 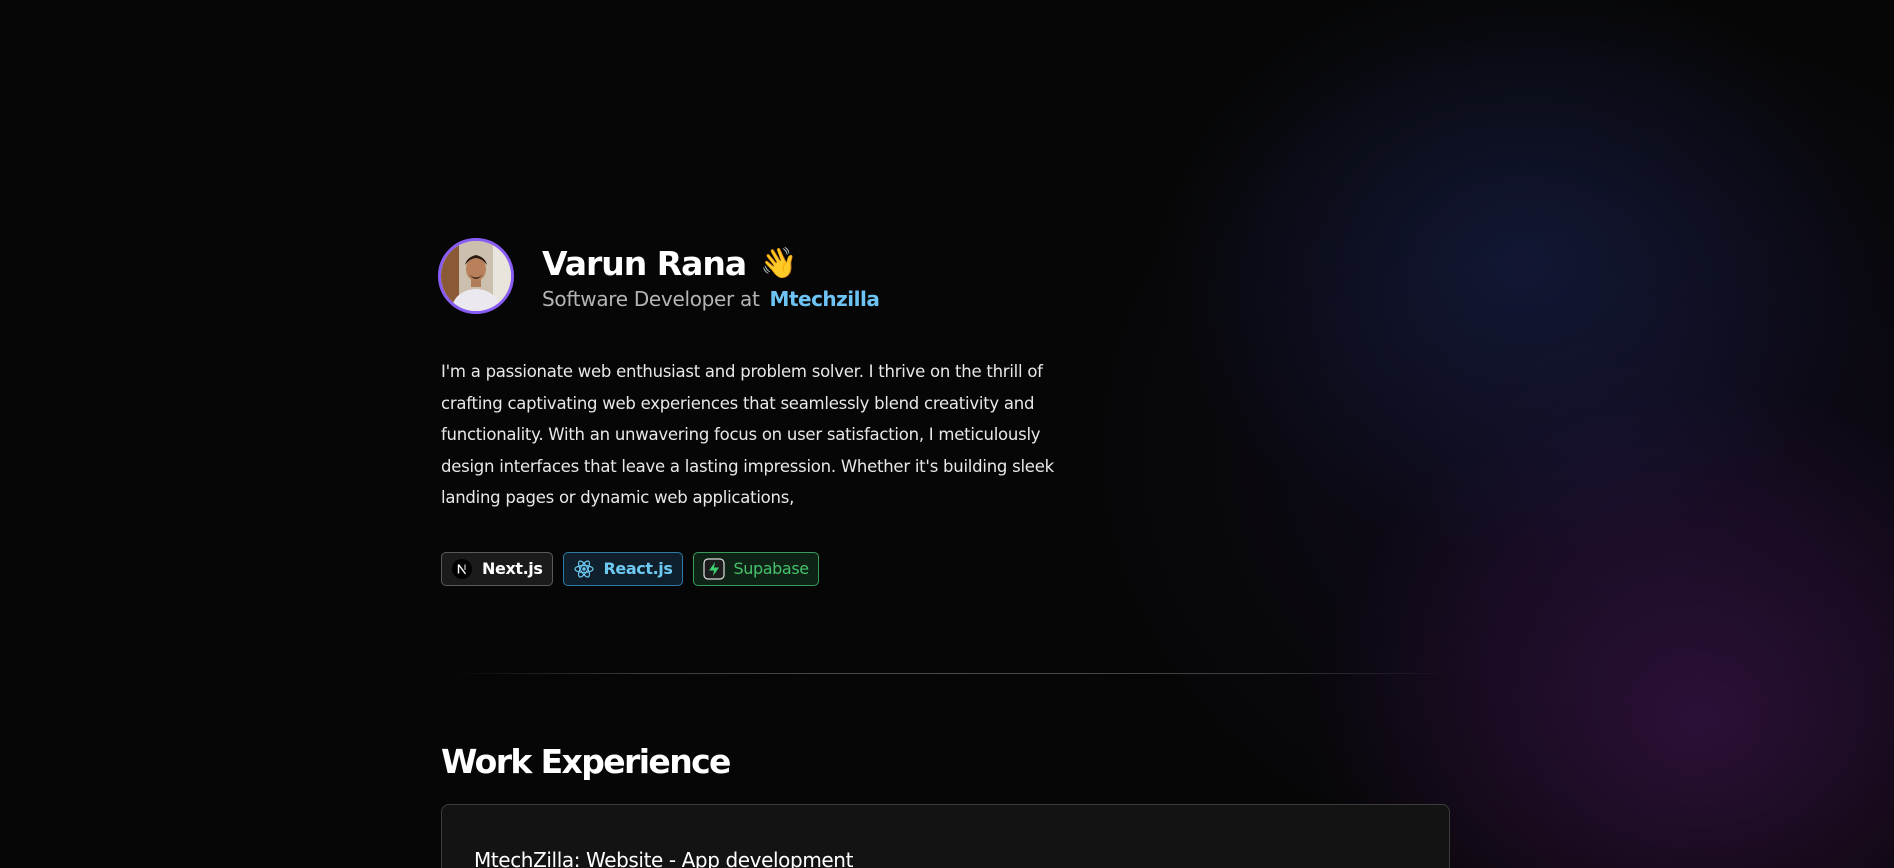 I want to click on avatar-photo, so click(x=476, y=276).